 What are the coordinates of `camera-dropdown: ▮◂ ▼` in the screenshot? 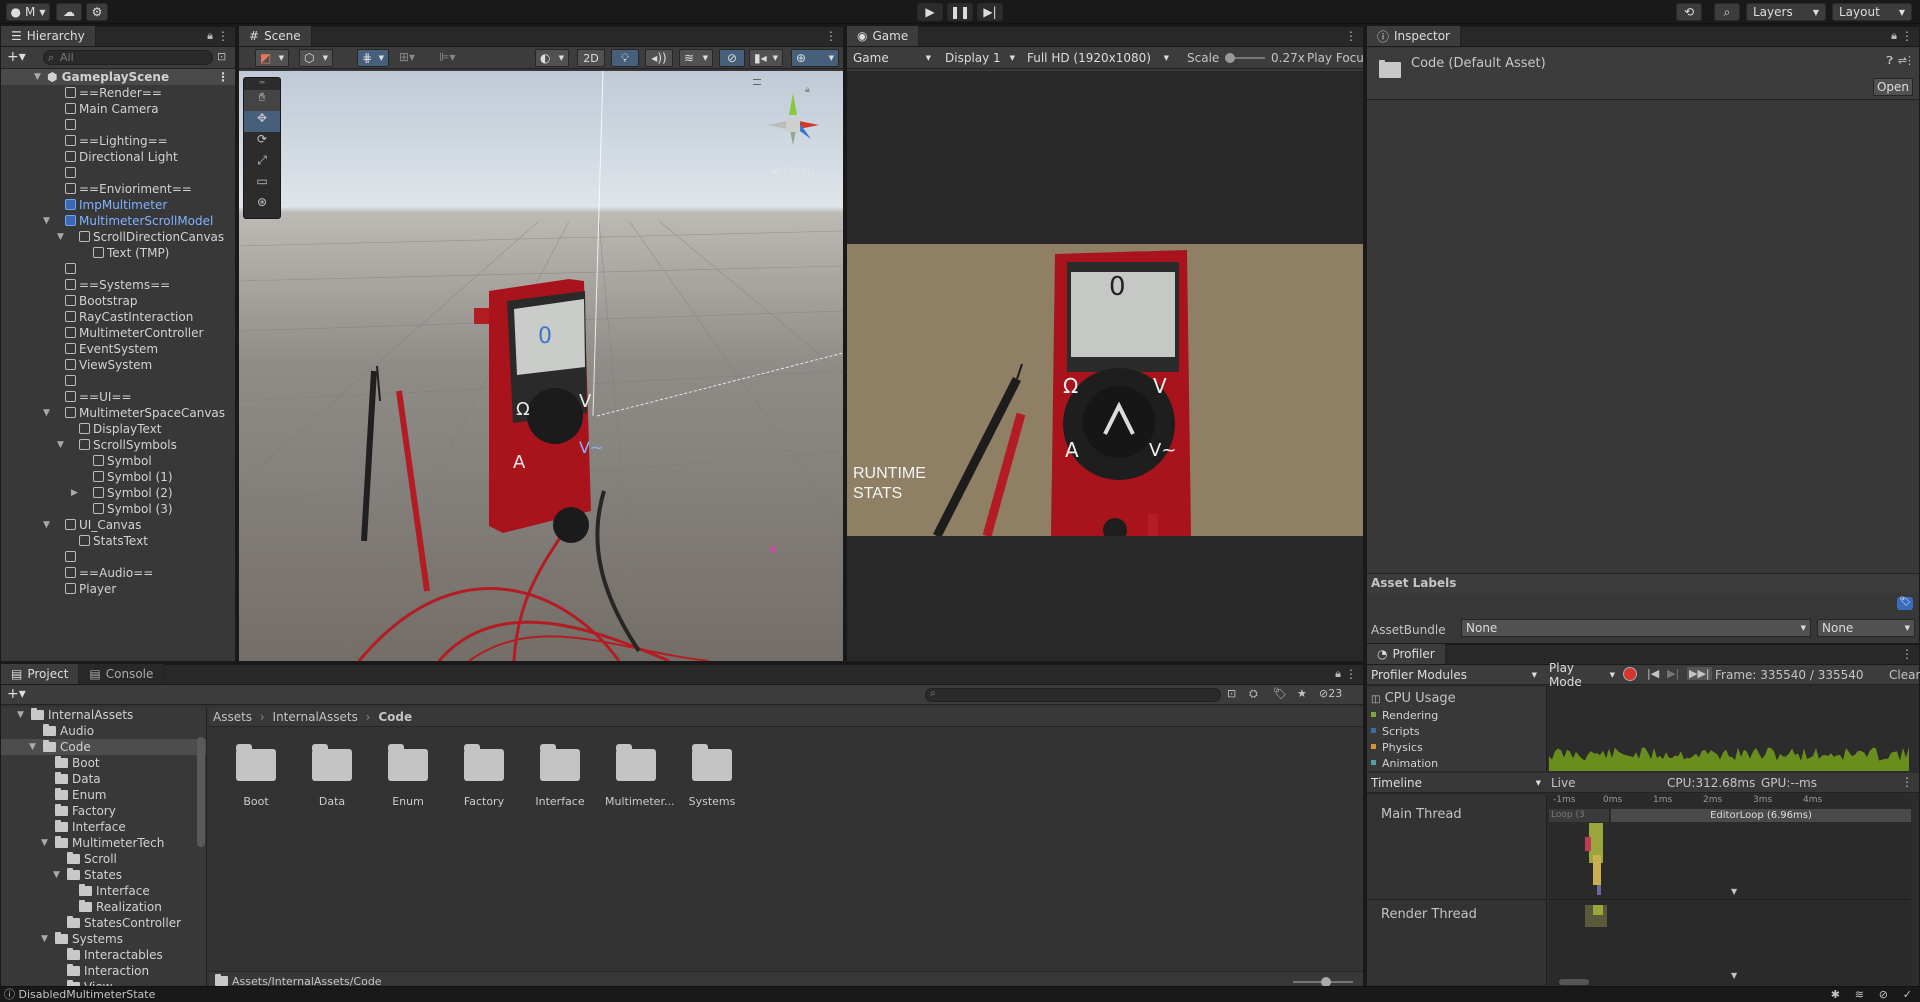 It's located at (766, 58).